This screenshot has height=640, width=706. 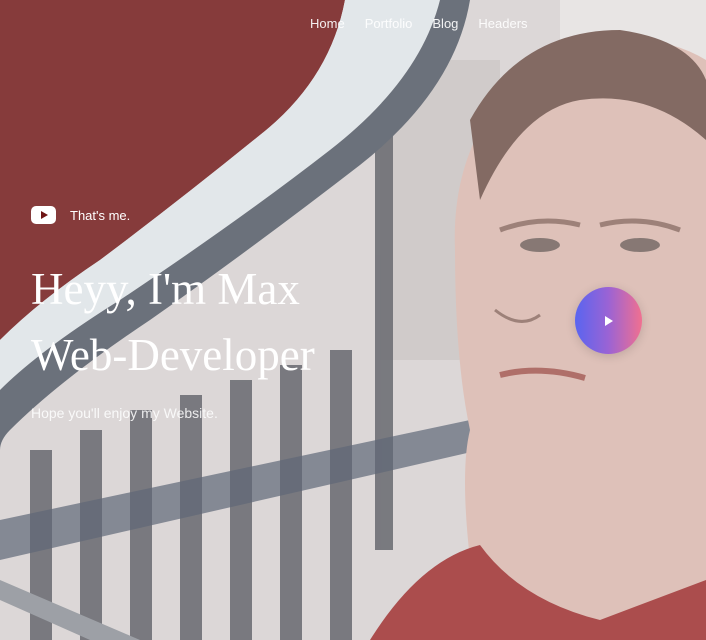 What do you see at coordinates (165, 289) in the screenshot?
I see `headline-line-1: Heyy, I'm Max` at bounding box center [165, 289].